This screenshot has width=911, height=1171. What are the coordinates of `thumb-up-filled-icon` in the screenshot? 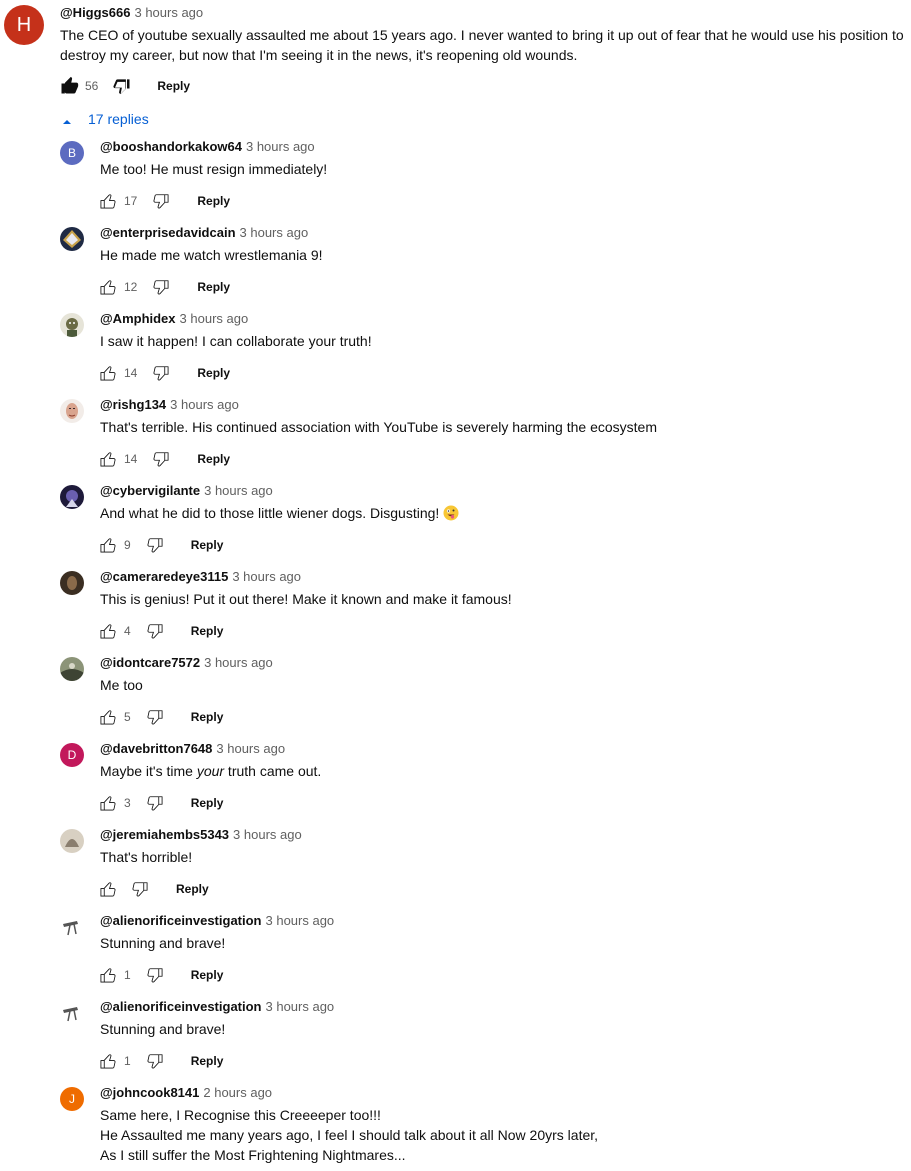 It's located at (69, 86).